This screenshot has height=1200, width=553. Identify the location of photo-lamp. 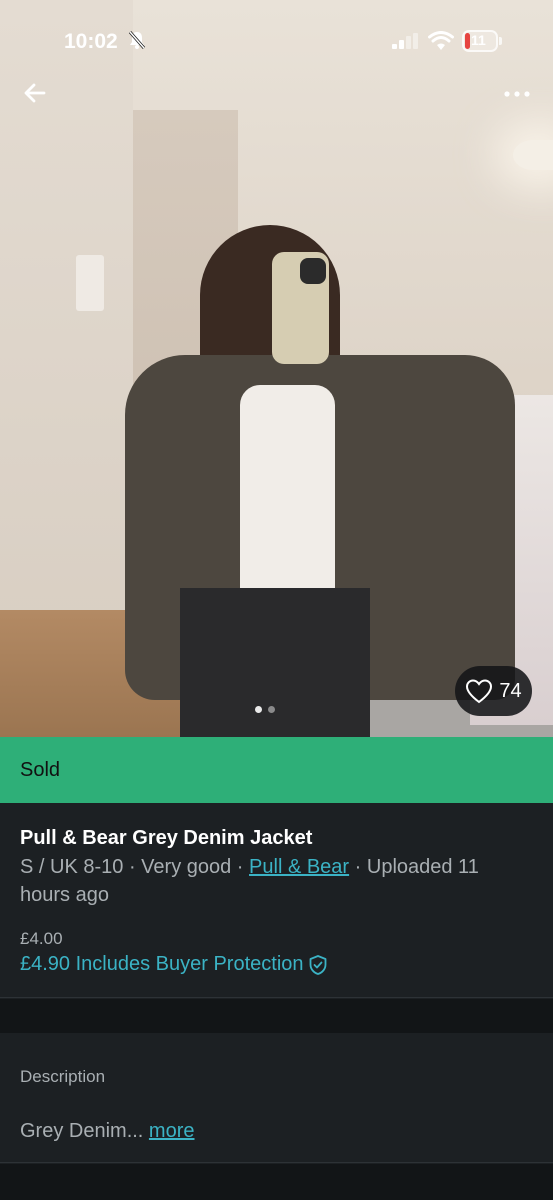
(533, 155).